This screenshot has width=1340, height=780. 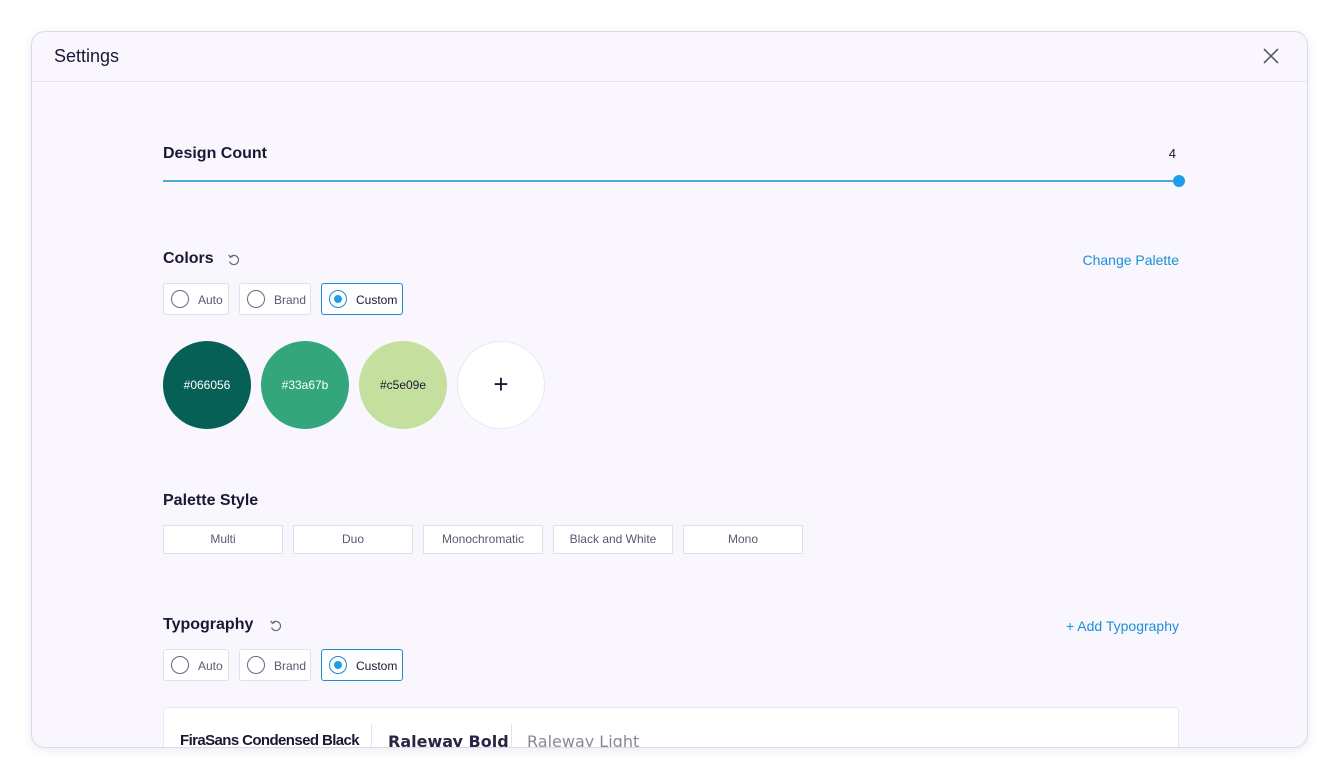 I want to click on font-item-firasans-condensed-black: FiraSans Condensed Black, so click(x=270, y=739).